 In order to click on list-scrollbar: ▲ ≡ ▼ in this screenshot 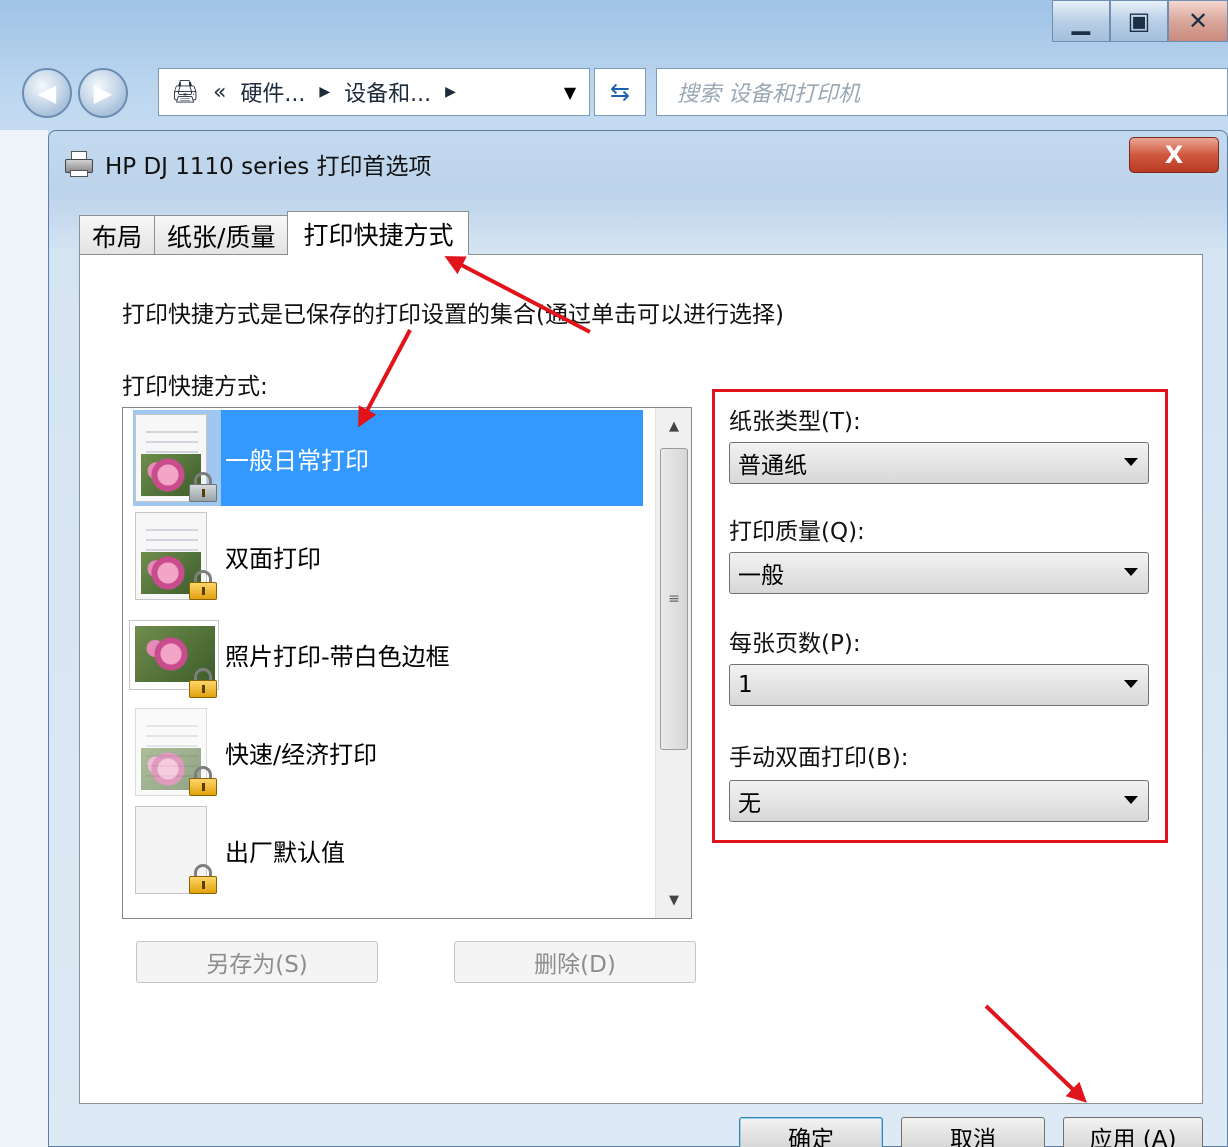, I will do `click(673, 663)`.